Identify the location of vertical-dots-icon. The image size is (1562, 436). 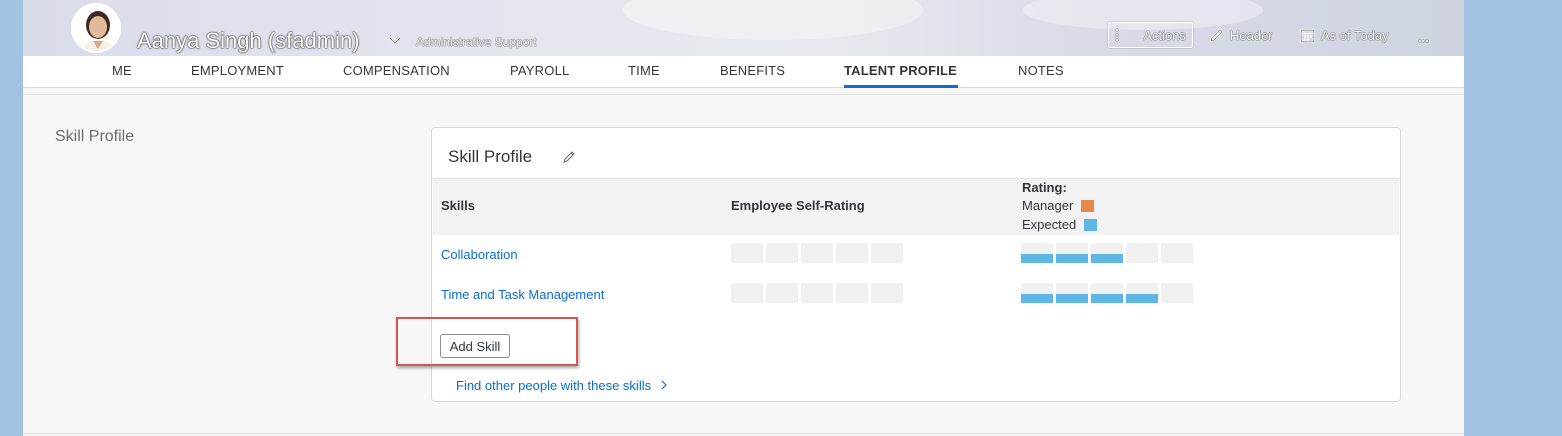
(1117, 35).